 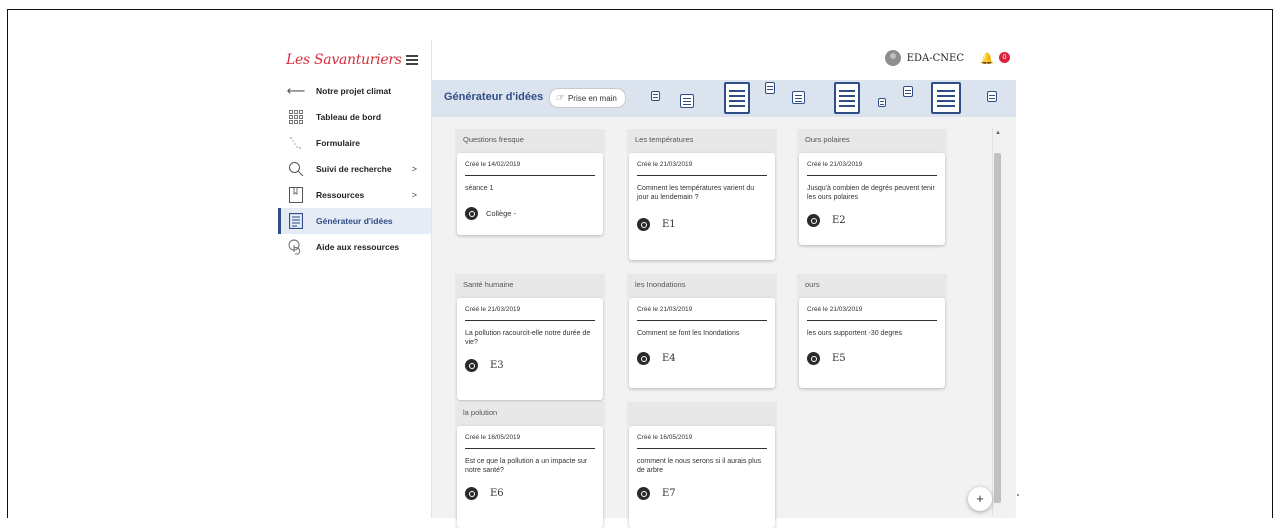 What do you see at coordinates (340, 195) in the screenshot?
I see `sidebar-item-label: Ressources` at bounding box center [340, 195].